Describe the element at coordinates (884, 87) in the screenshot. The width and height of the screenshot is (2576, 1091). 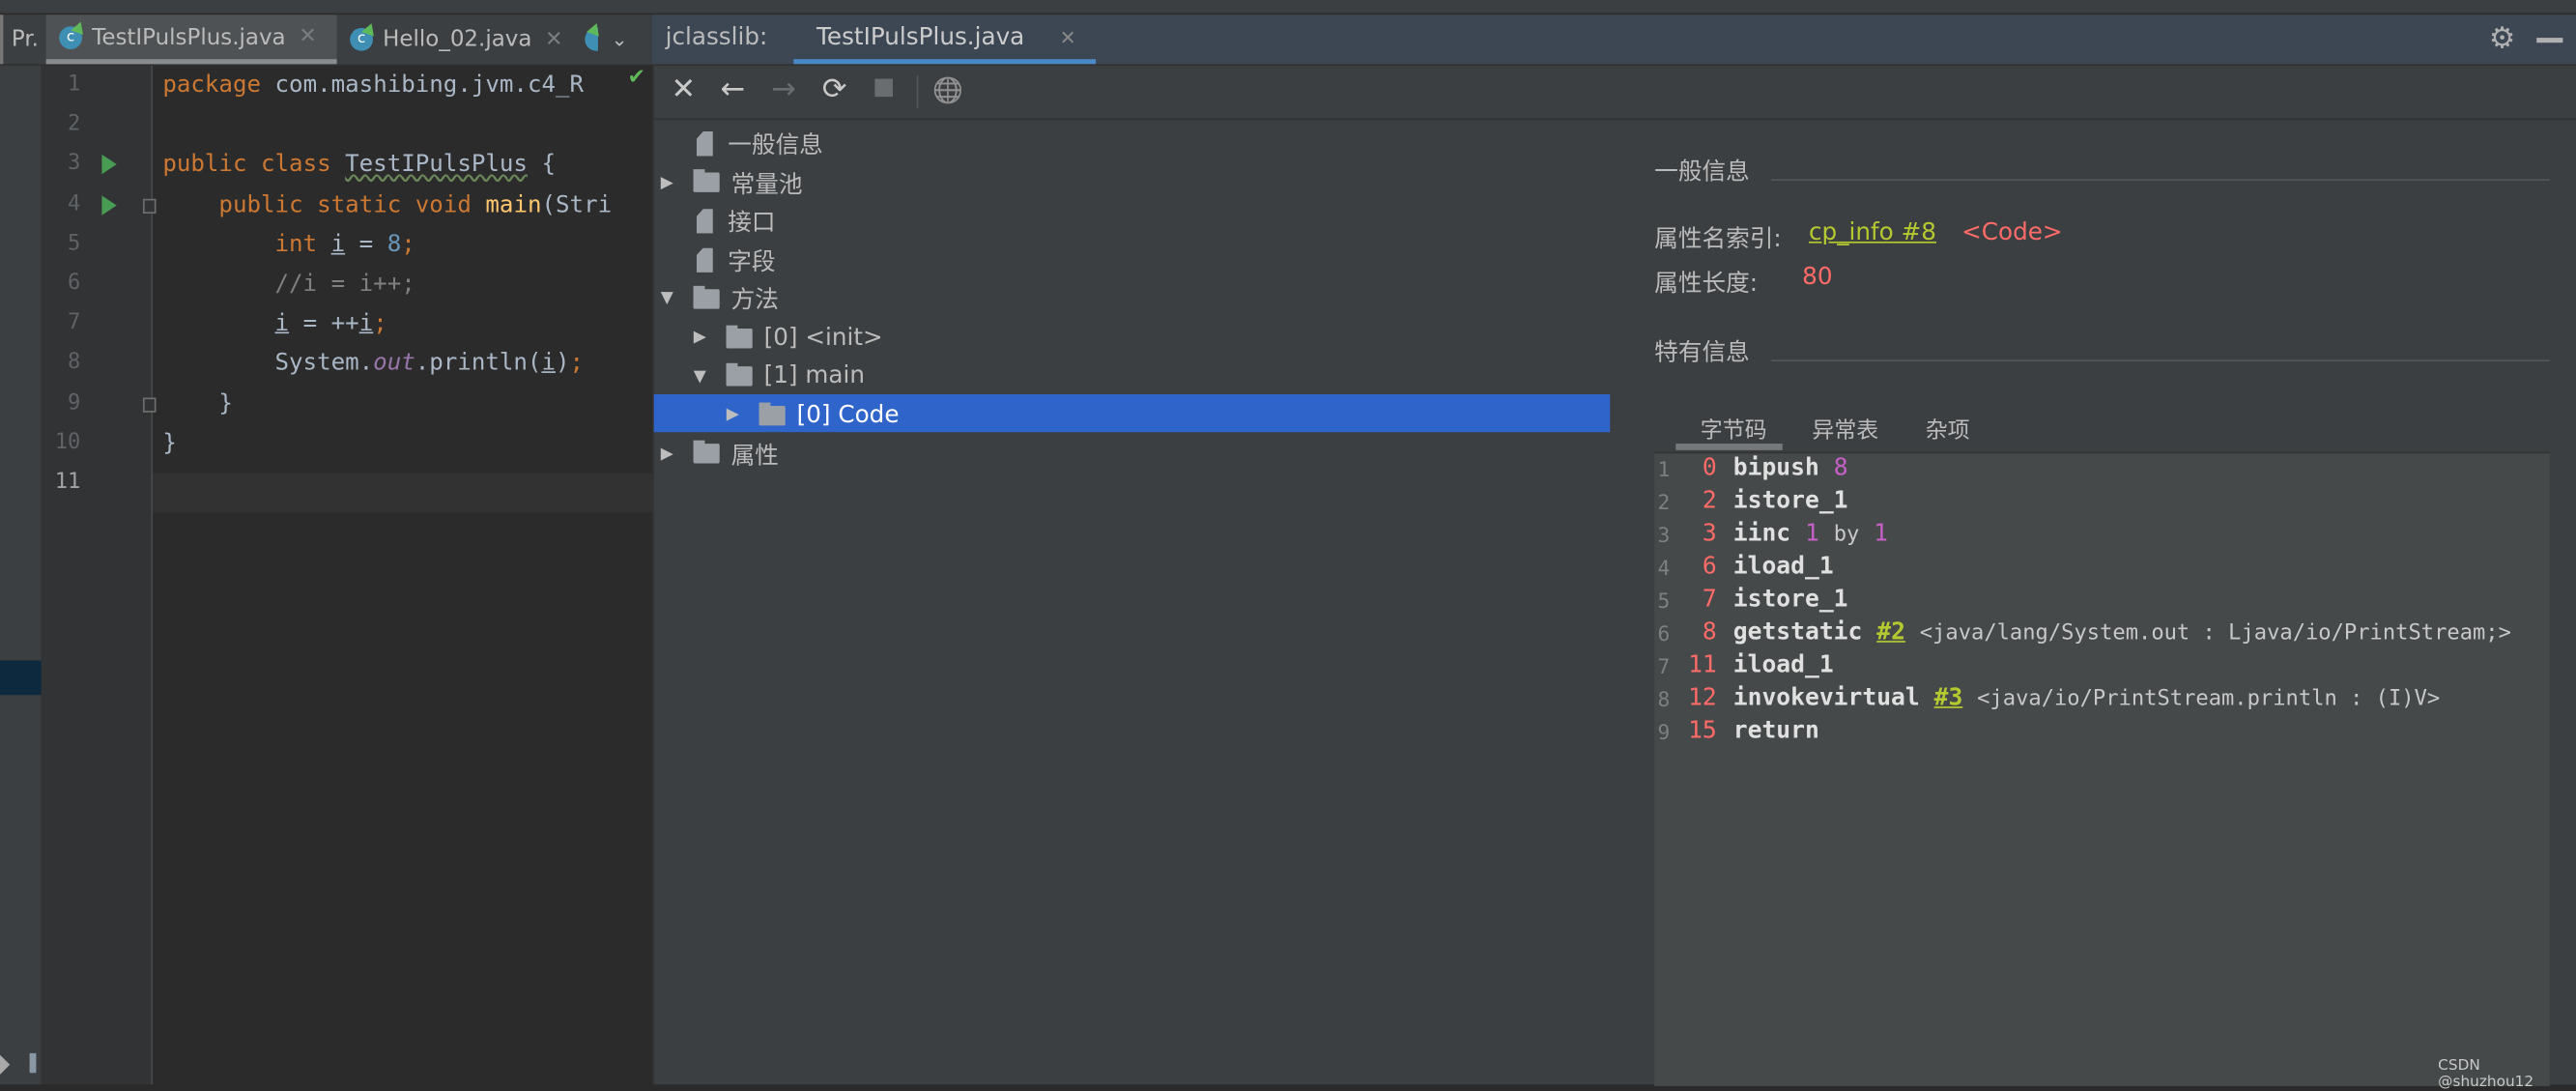
I see `save-icon: ▪` at that location.